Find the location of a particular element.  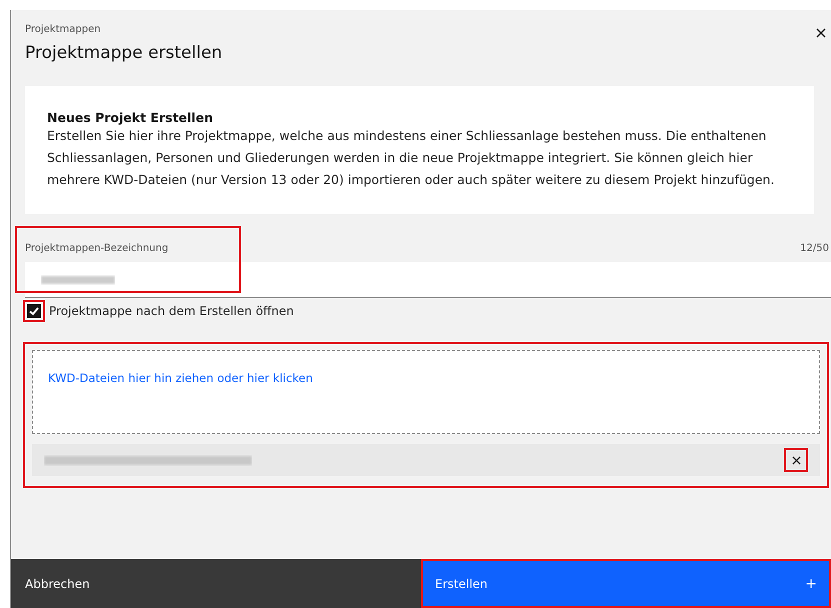

drop-zone: KWD-Dateien hier hin ziehen oder hier klicken is located at coordinates (426, 392).